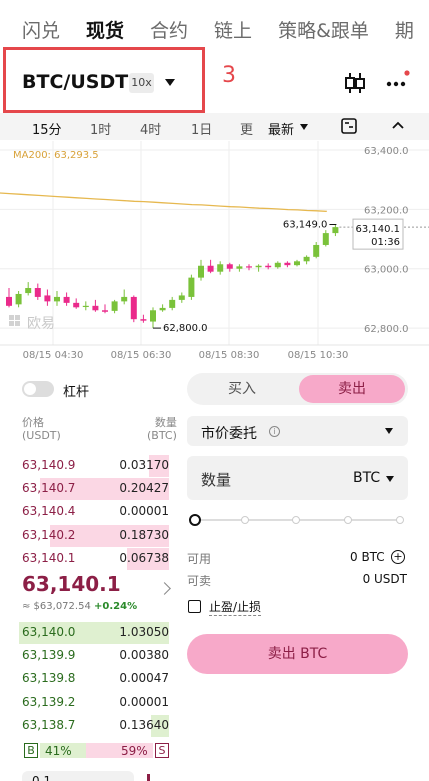  What do you see at coordinates (100, 128) in the screenshot?
I see `timeframe-1h: 1时` at bounding box center [100, 128].